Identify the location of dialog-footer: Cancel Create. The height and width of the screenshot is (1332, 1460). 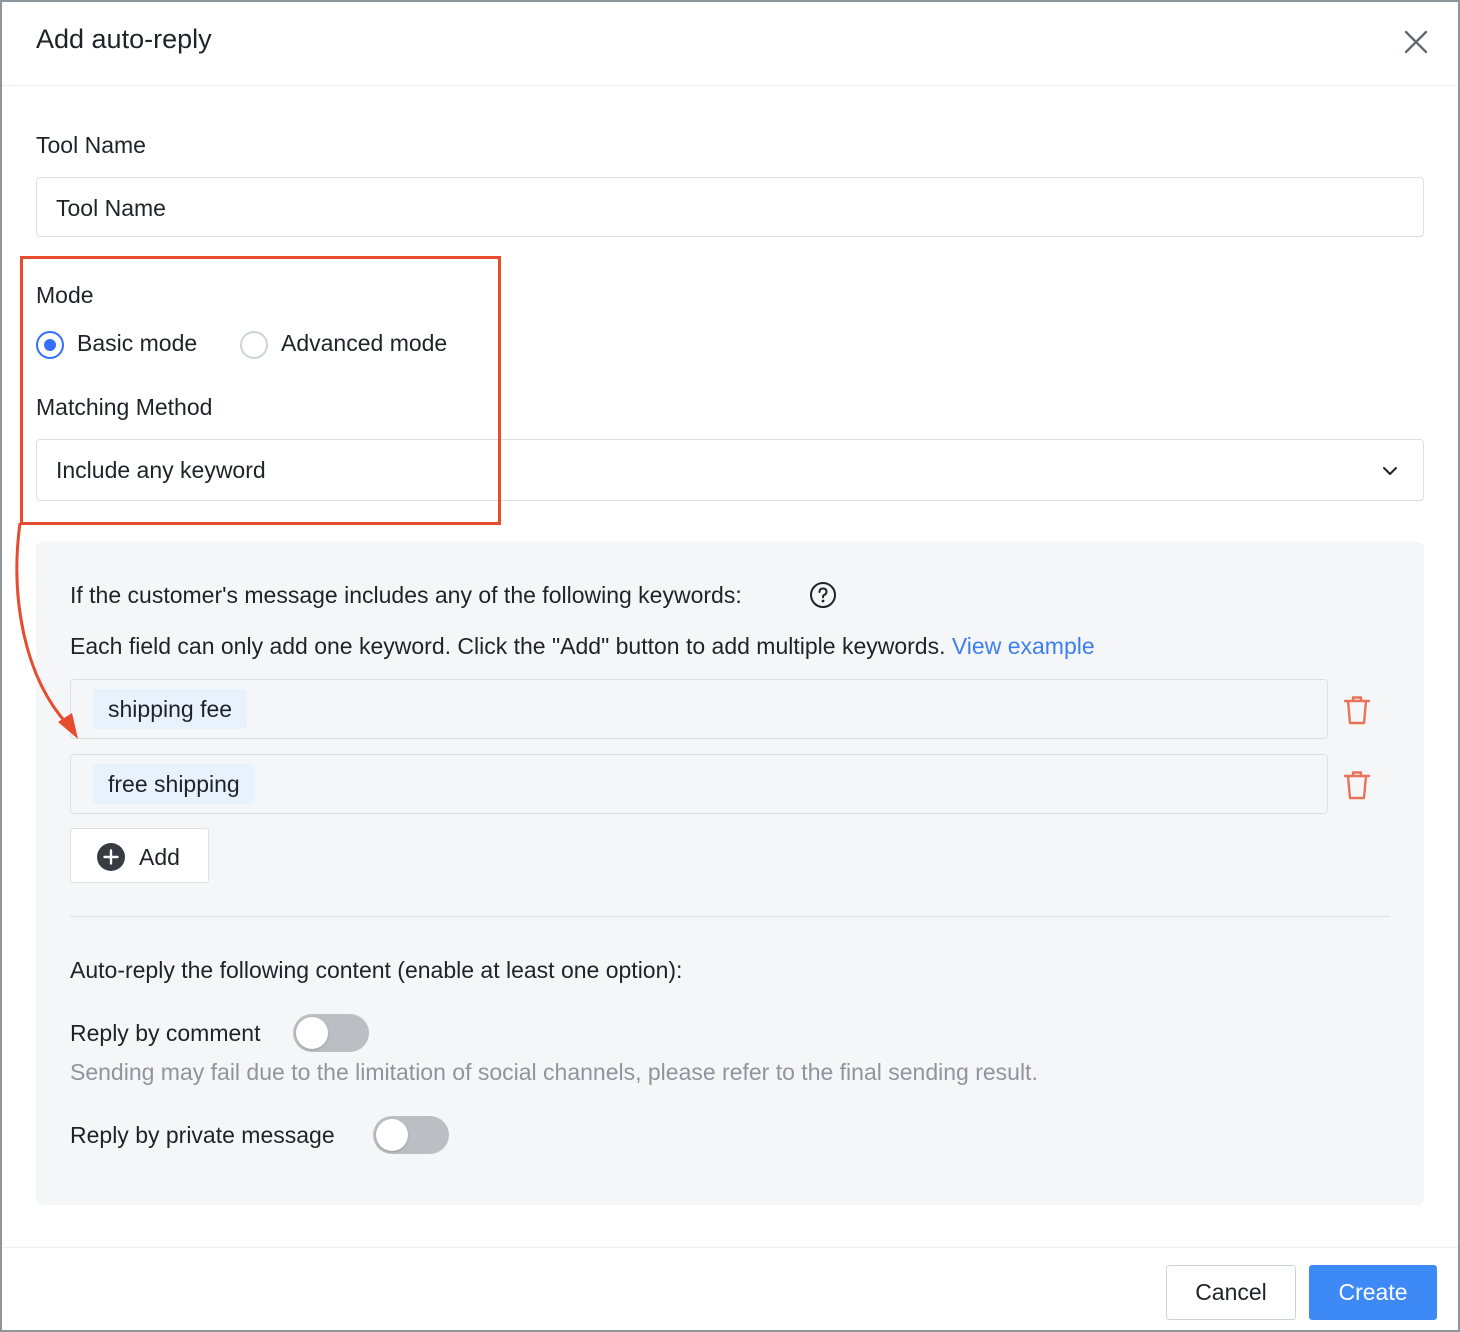
(730, 1289).